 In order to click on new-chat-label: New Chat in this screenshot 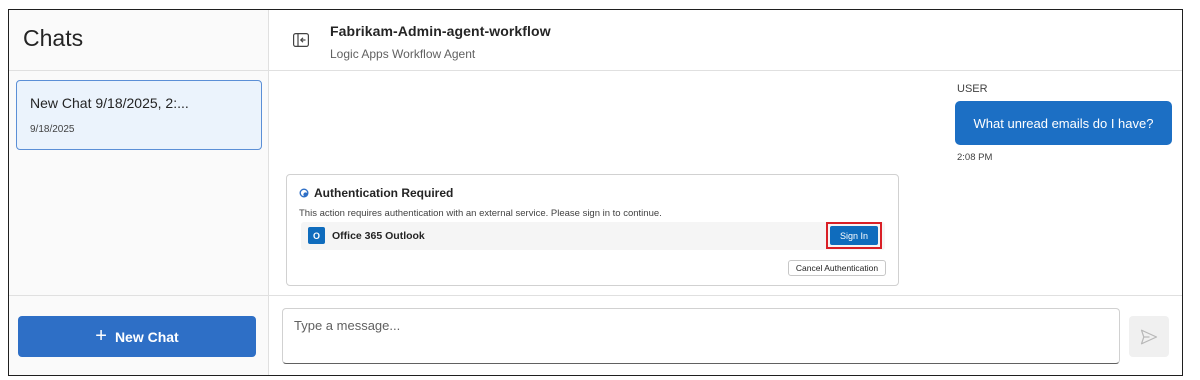, I will do `click(146, 336)`.